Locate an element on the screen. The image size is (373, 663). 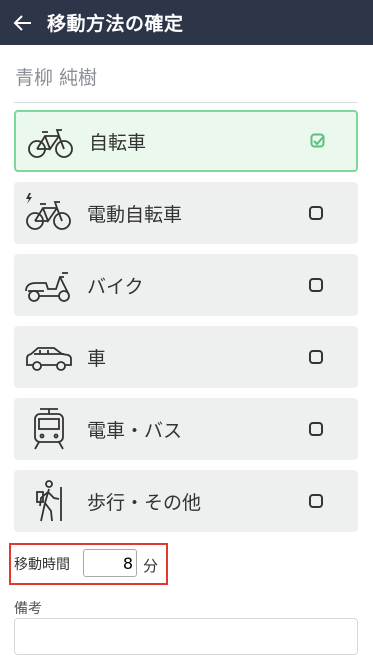
option-electric-bicycle: 電動自転車 is located at coordinates (186, 213).